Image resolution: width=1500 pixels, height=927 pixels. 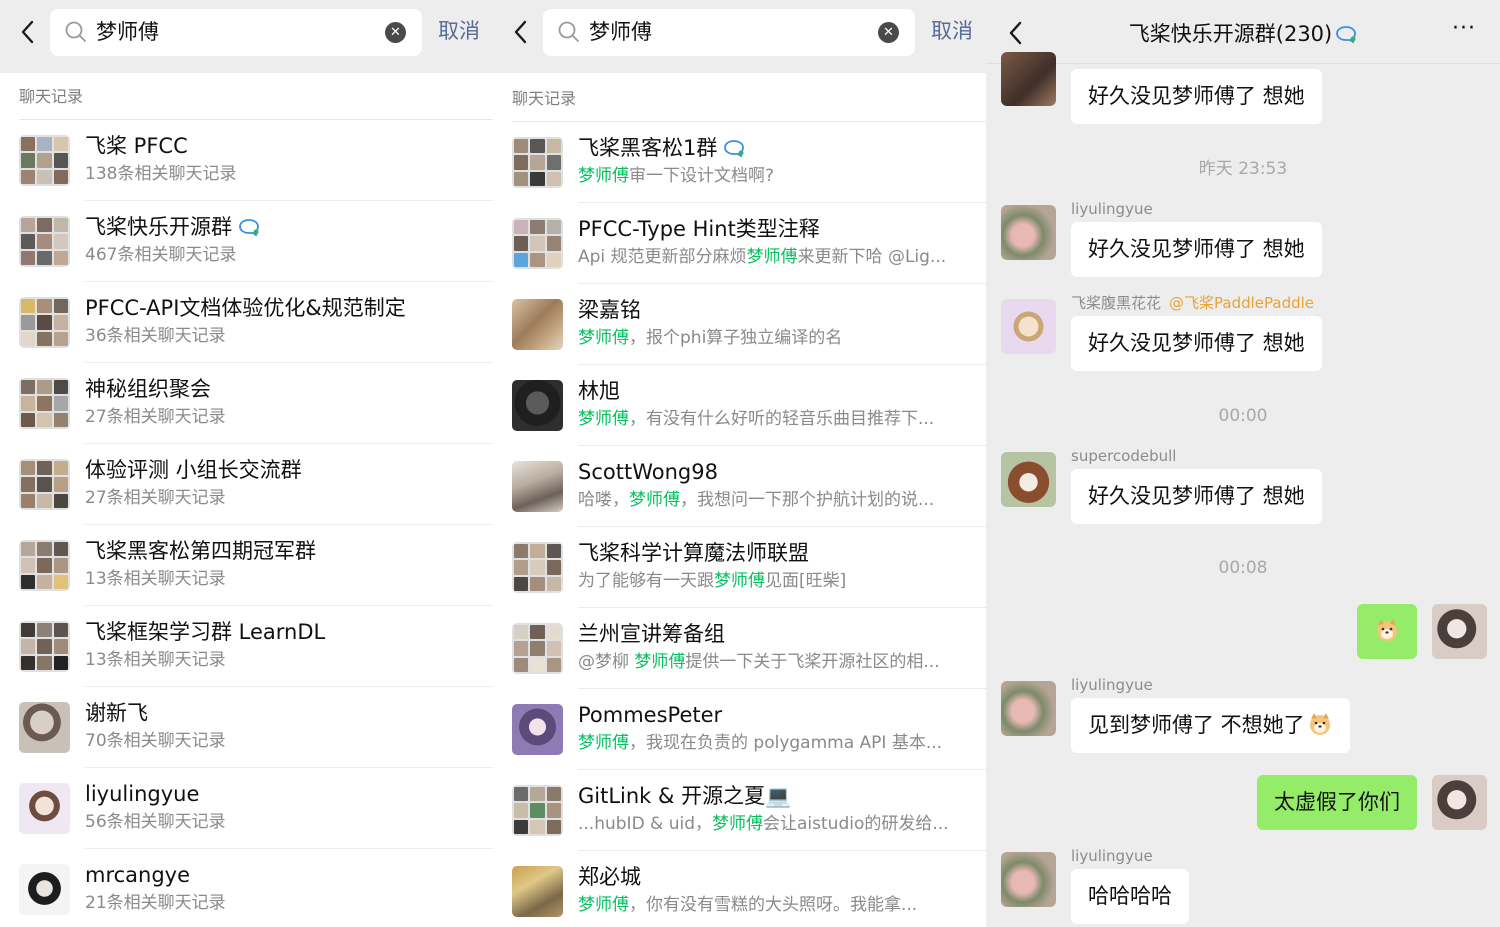 I want to click on list-item: 飞桨黑客松第四期冠军群 13条相关聊天记录, so click(x=246, y=565).